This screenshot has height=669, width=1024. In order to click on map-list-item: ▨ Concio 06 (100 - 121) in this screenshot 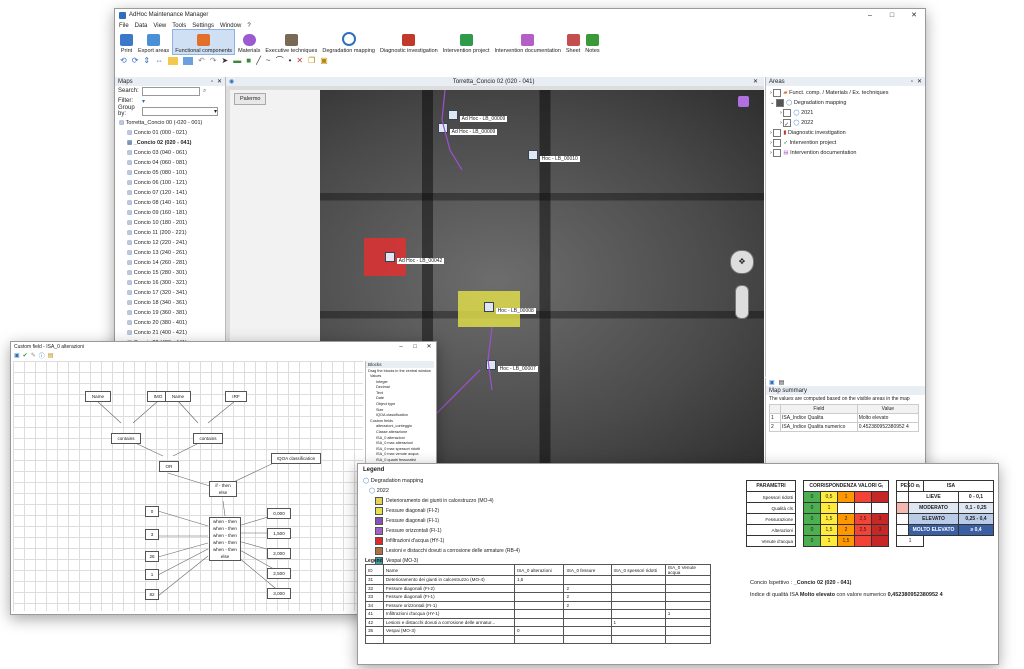, I will do `click(172, 183)`.